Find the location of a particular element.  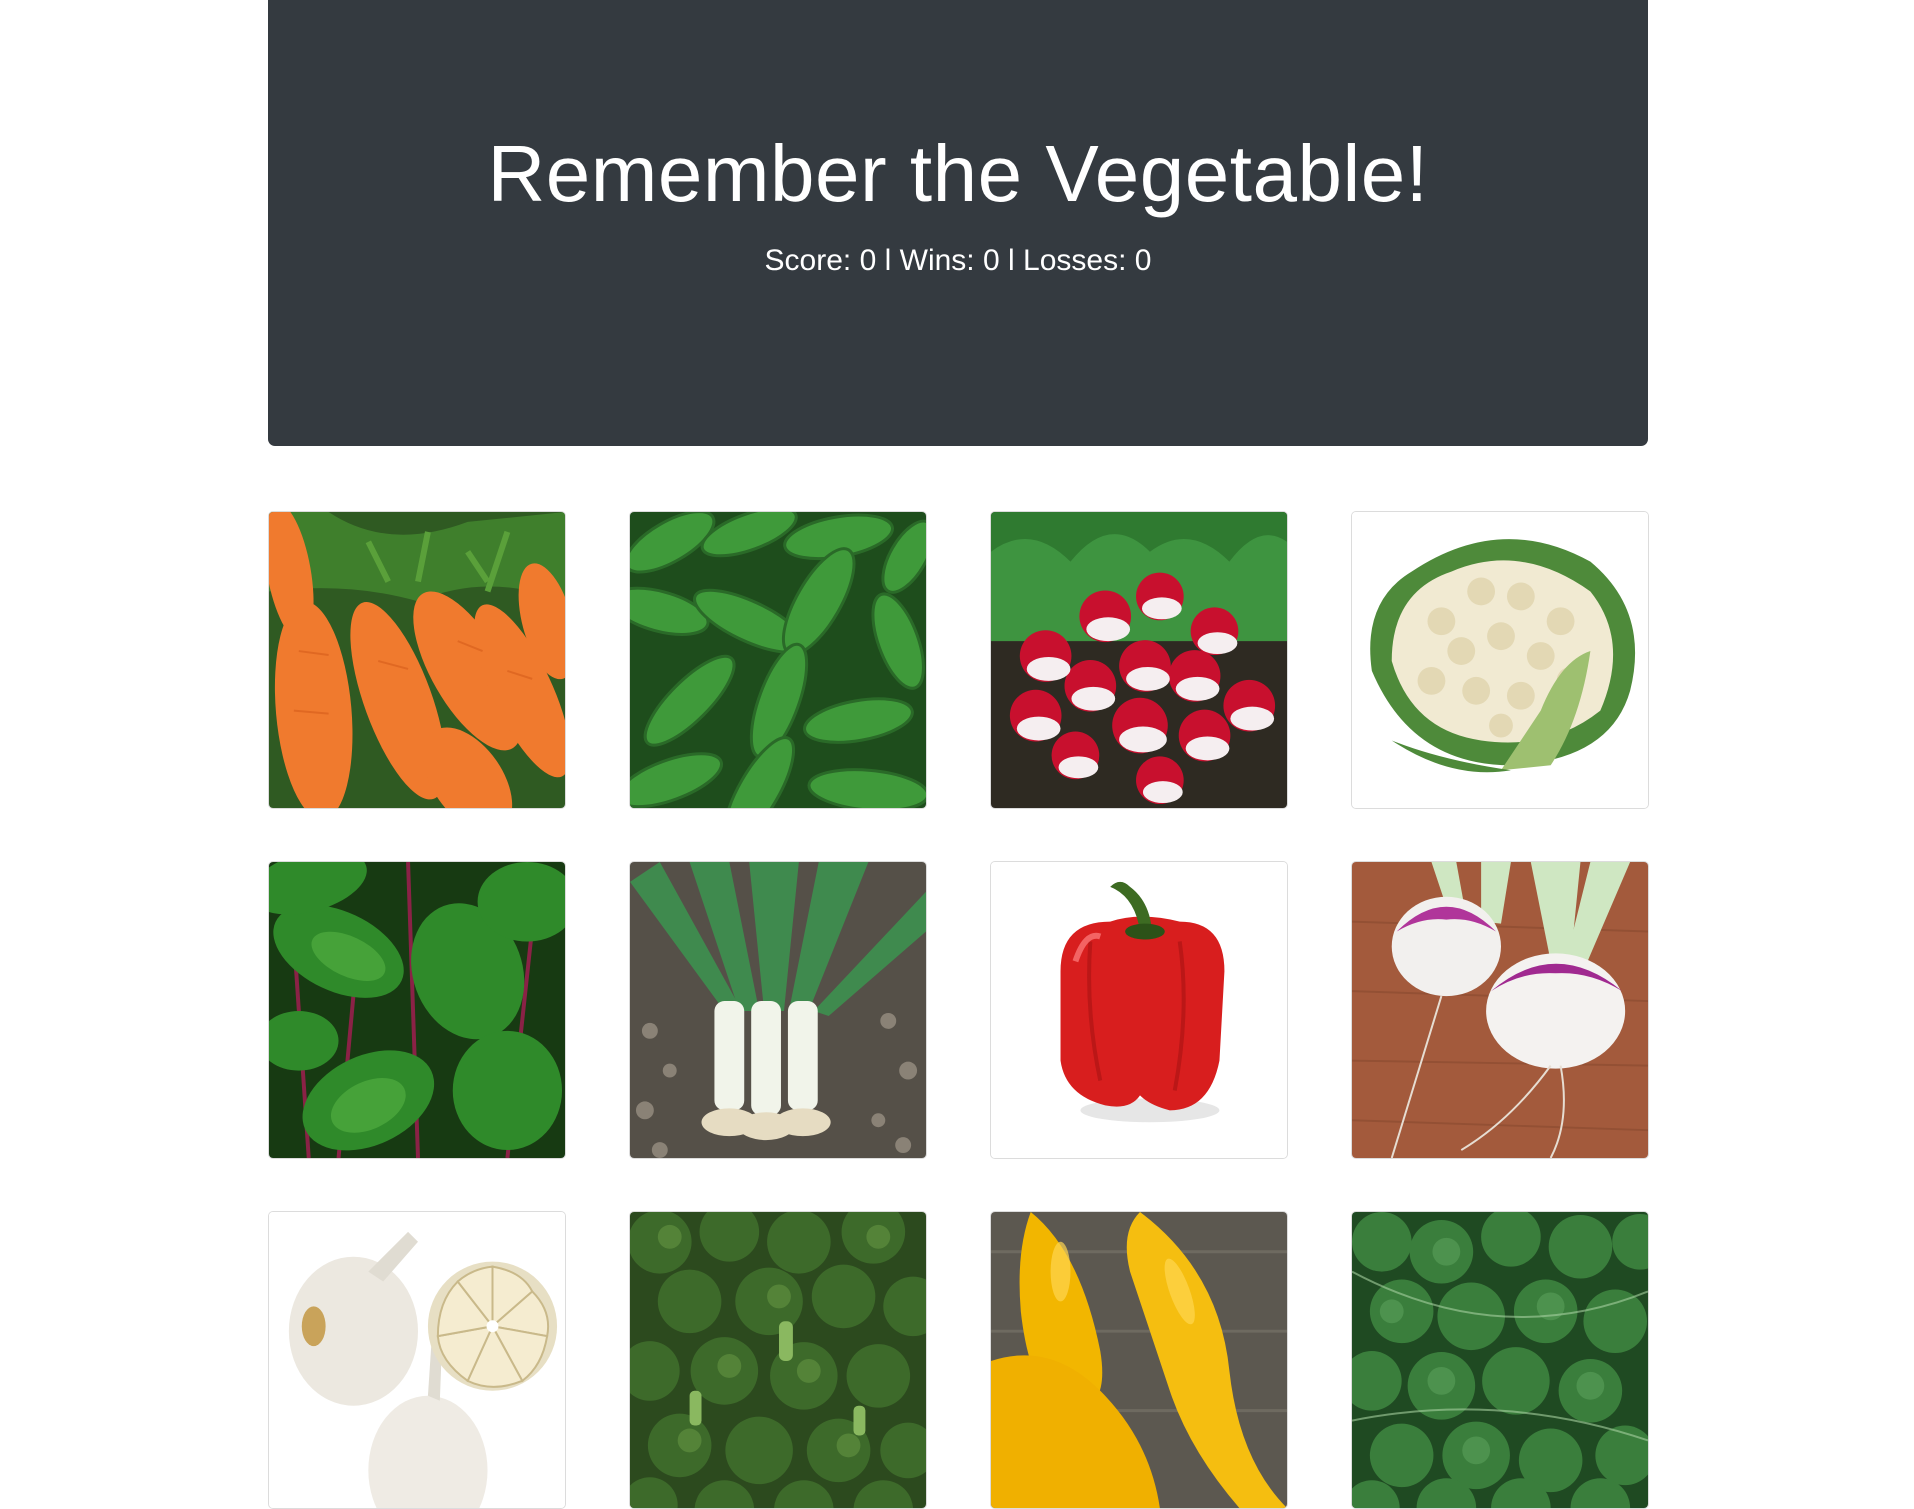

yellow-squash-image is located at coordinates (1139, 1360).